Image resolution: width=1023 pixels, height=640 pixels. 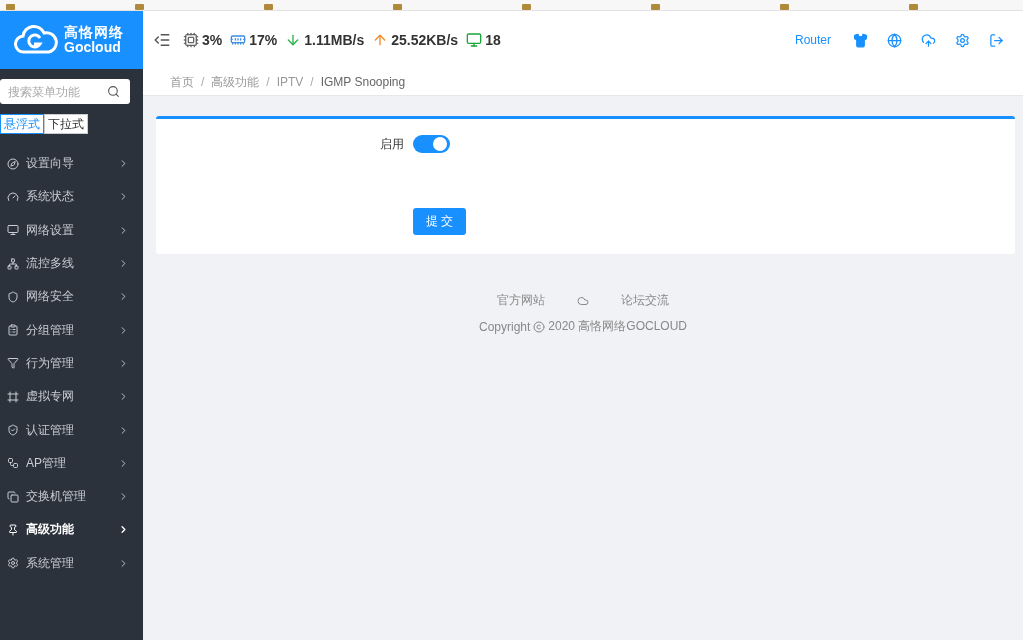 What do you see at coordinates (618, 326) in the screenshot?
I see `copyright-text: 2020 高恪网络GOCLOUD` at bounding box center [618, 326].